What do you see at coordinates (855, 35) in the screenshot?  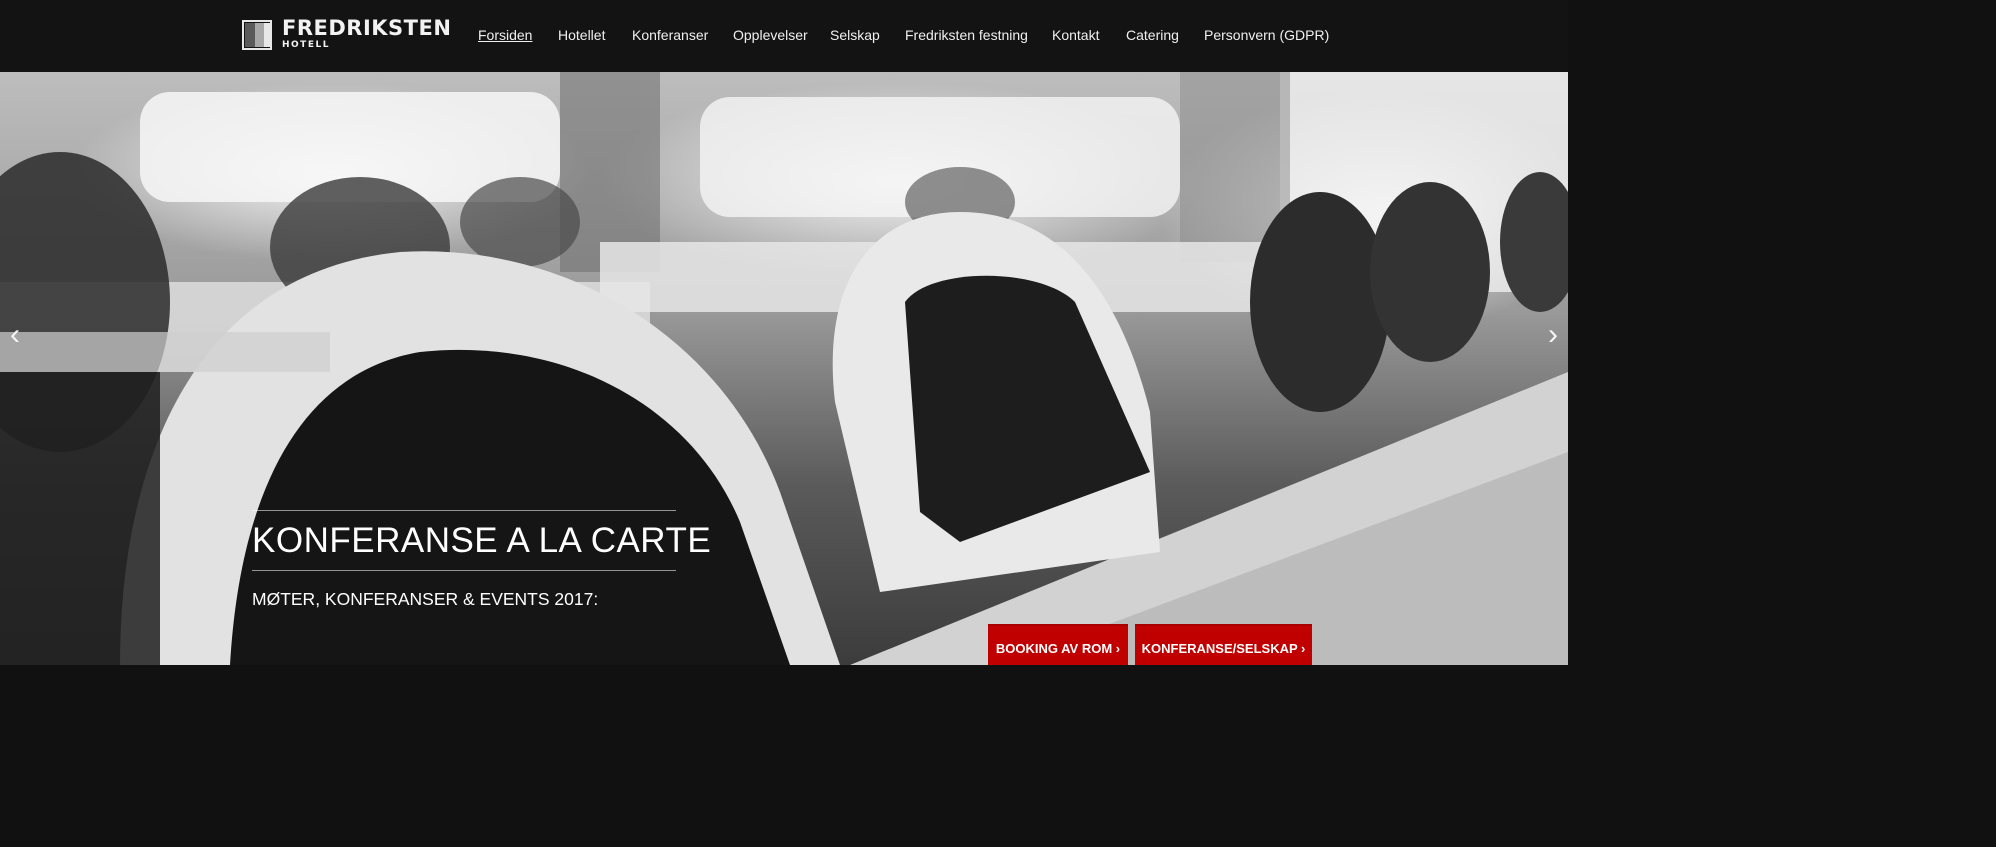 I see `nav-item-selskap: Selskap` at bounding box center [855, 35].